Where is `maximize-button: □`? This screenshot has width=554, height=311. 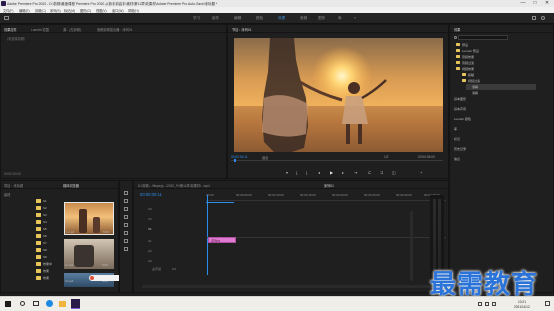
maximize-button: □ is located at coordinates (535, 3).